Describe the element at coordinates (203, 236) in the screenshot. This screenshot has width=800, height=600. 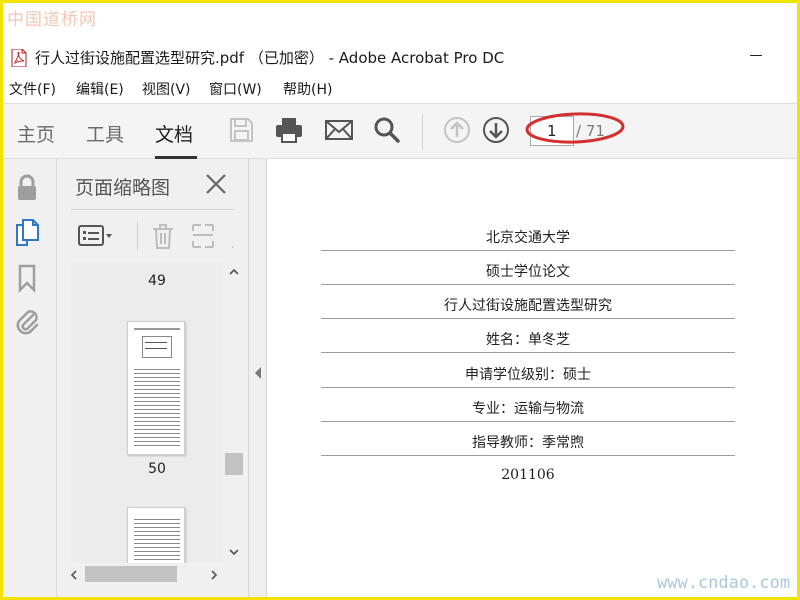
I see `crop-icon` at that location.